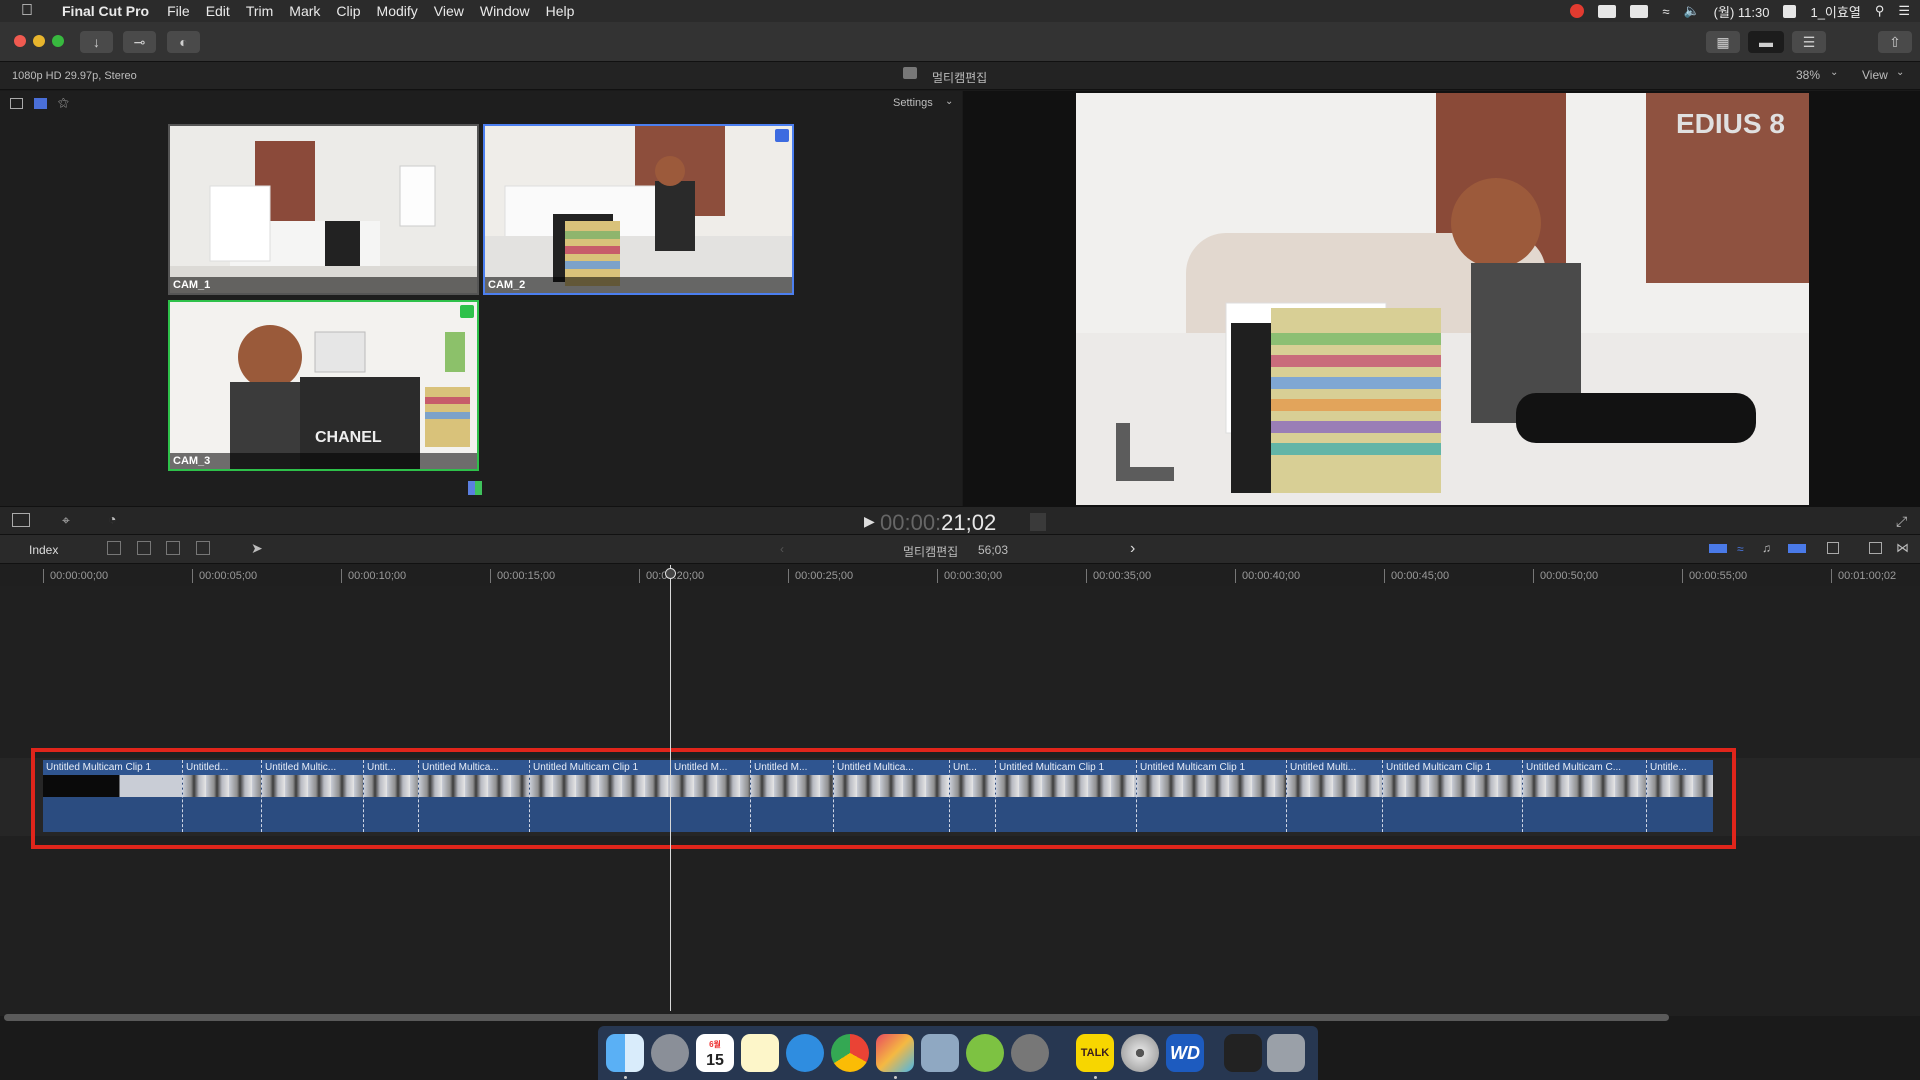 The image size is (1920, 1080). What do you see at coordinates (1875, 75) in the screenshot?
I see `view-menu: View` at bounding box center [1875, 75].